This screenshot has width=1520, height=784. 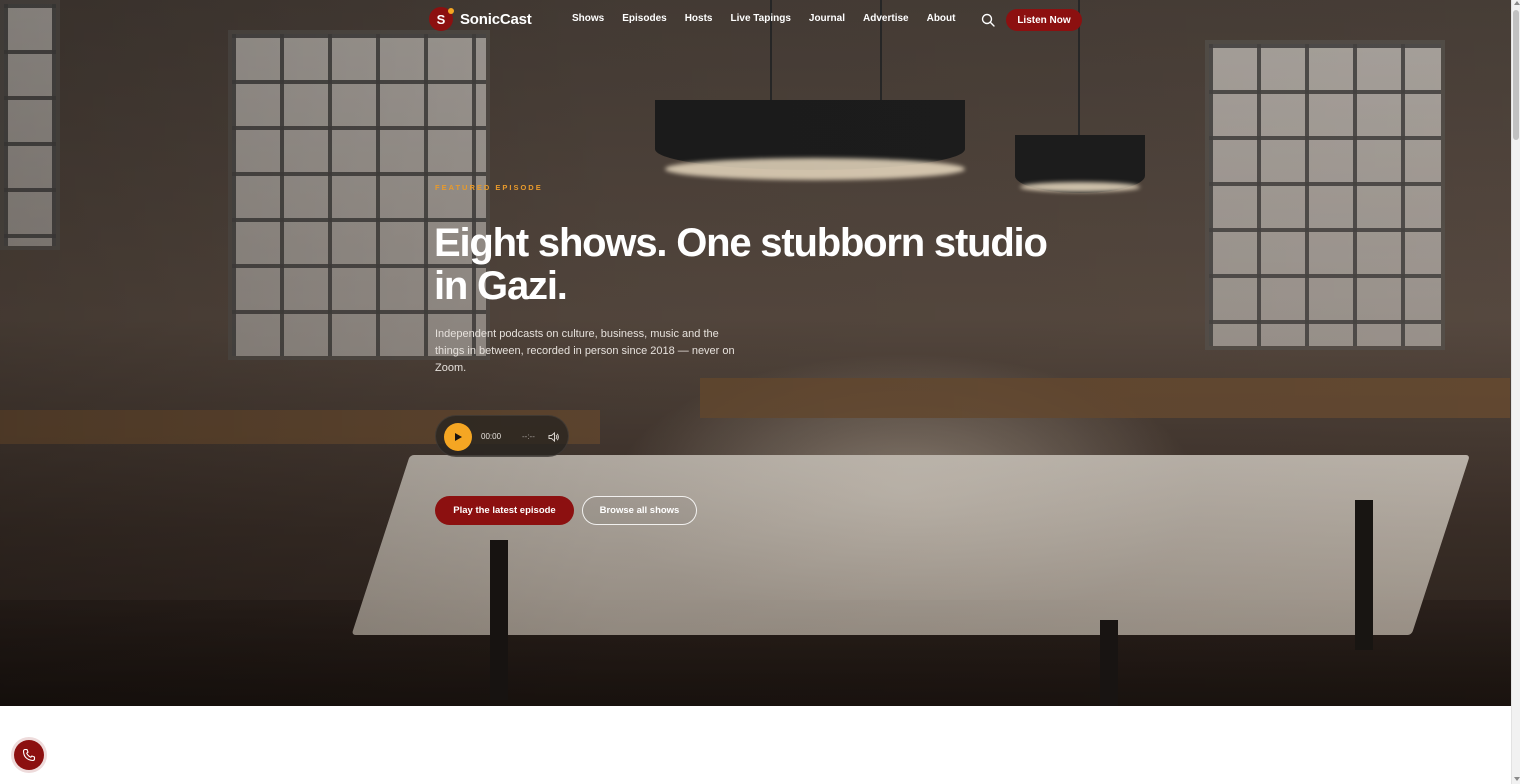 What do you see at coordinates (941, 18) in the screenshot?
I see `nav-item-about: About` at bounding box center [941, 18].